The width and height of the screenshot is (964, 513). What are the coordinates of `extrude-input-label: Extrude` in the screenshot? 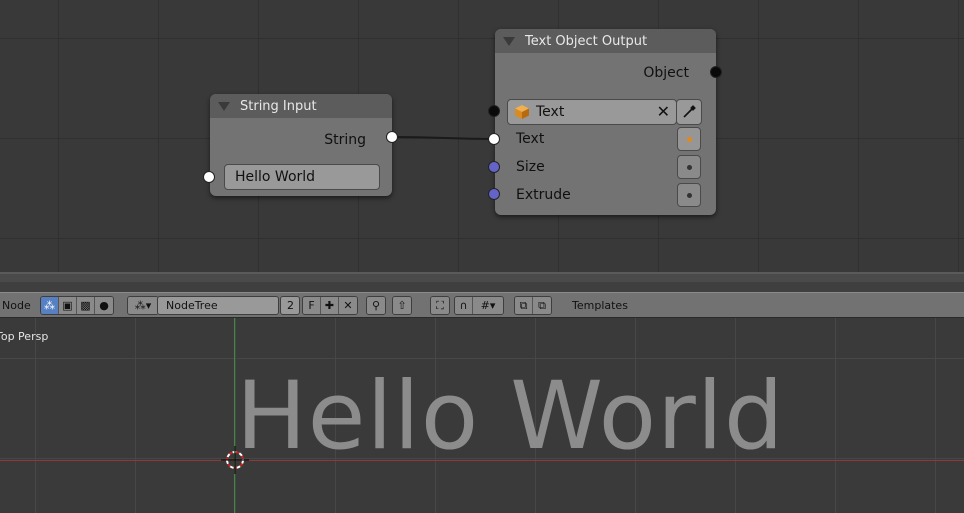 It's located at (543, 195).